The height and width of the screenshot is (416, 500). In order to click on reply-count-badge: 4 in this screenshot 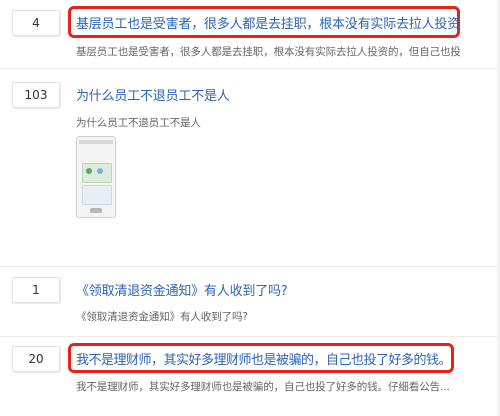, I will do `click(36, 23)`.